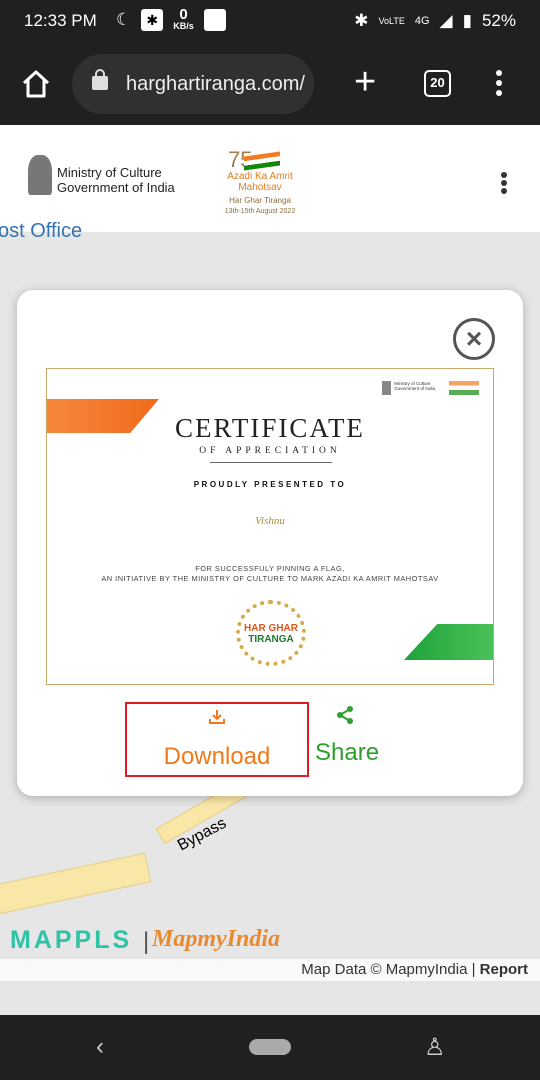 This screenshot has height=1080, width=540. What do you see at coordinates (270, 484) in the screenshot?
I see `presented-to: PROUDLY PRESENTED TO` at bounding box center [270, 484].